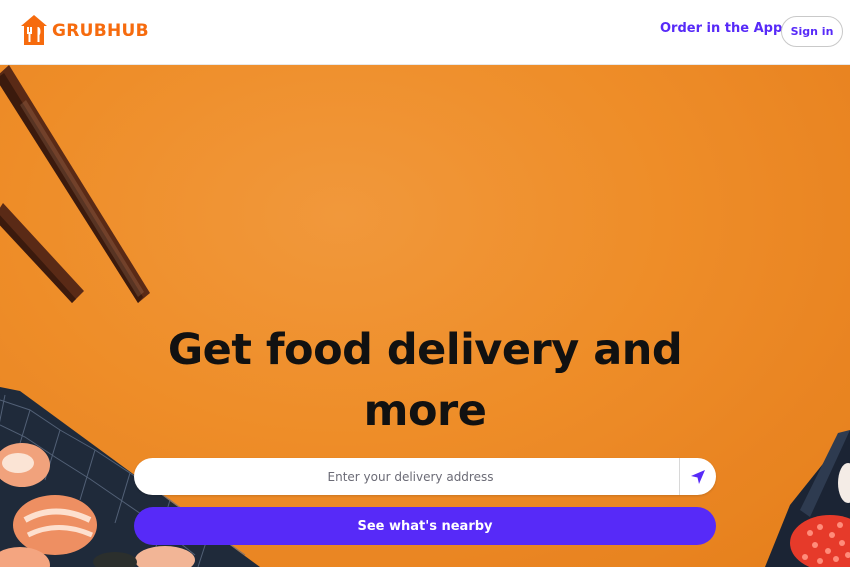 Image resolution: width=850 pixels, height=567 pixels. I want to click on hero-title-line-2: more, so click(425, 411).